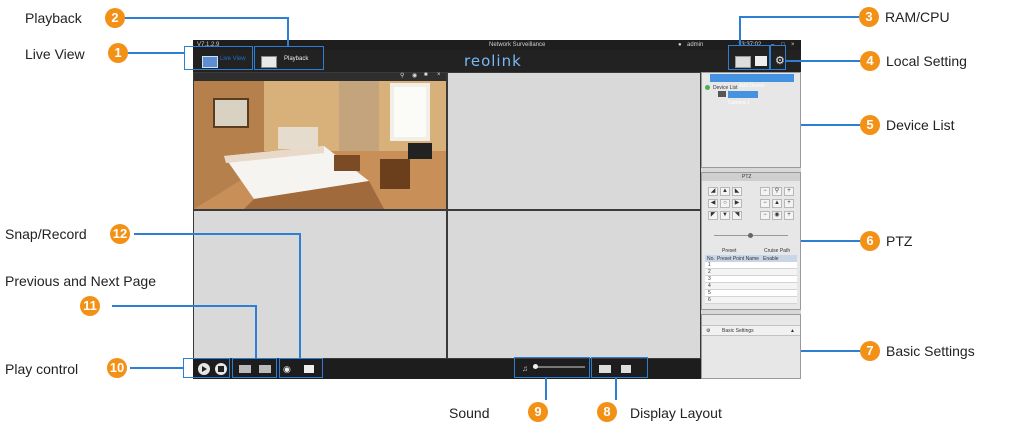 Image resolution: width=1025 pixels, height=437 pixels. What do you see at coordinates (90, 306) in the screenshot?
I see `callout-prev-next-badge: 11` at bounding box center [90, 306].